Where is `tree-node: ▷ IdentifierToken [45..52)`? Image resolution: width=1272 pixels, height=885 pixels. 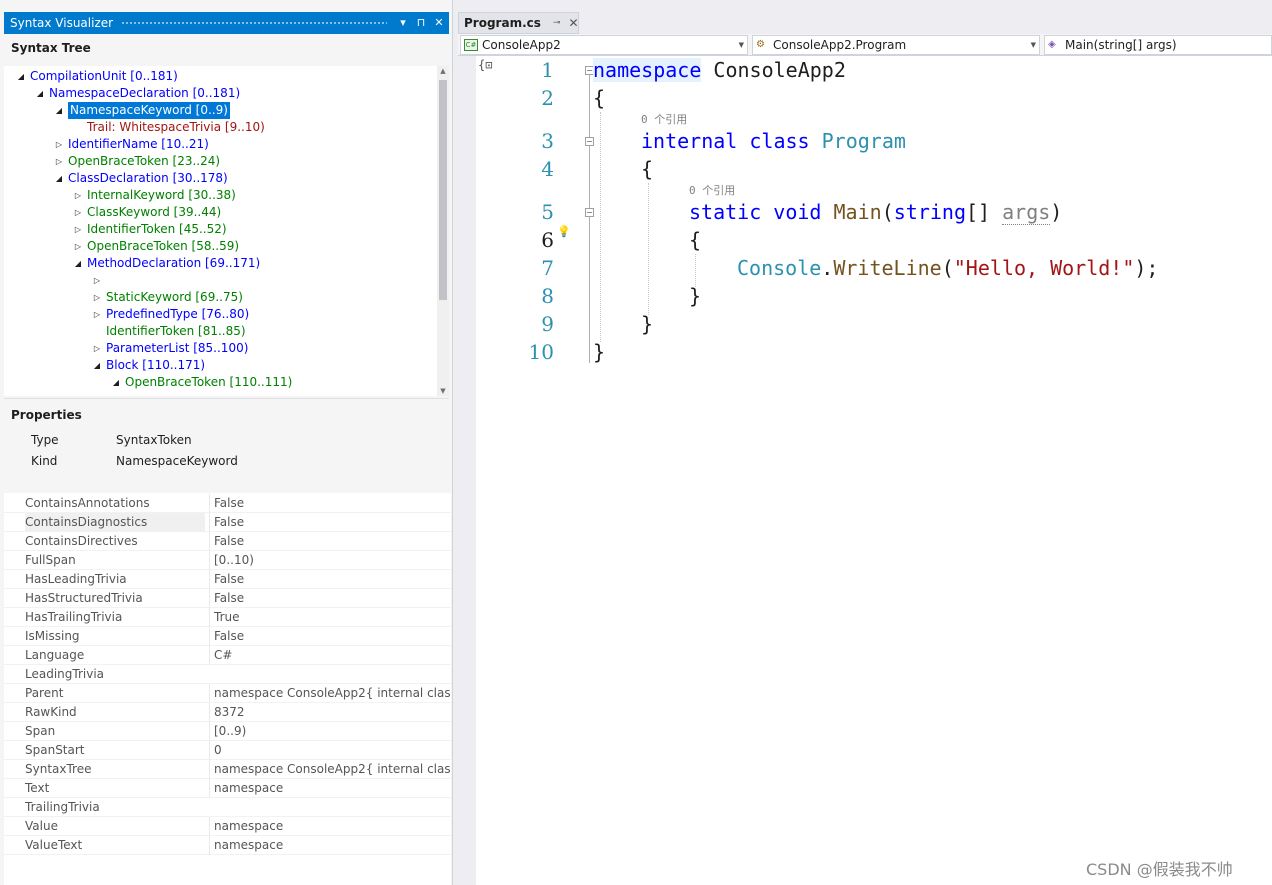 tree-node: ▷ IdentifierToken [45..52) is located at coordinates (149, 229).